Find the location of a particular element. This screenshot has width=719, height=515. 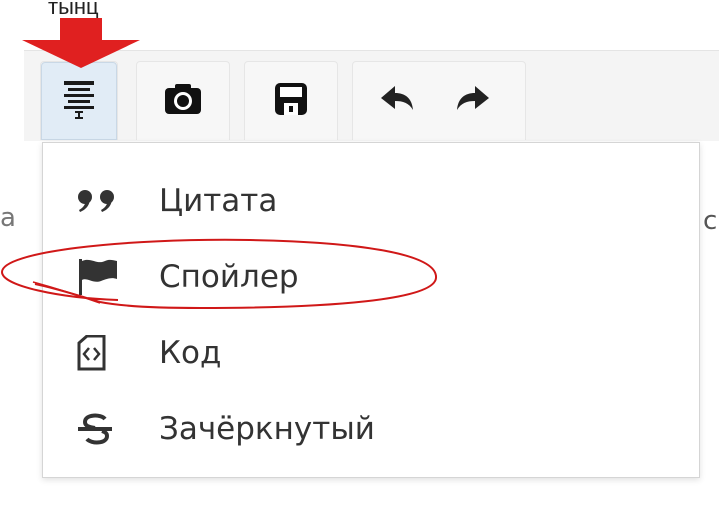

menu-label-strikethrough: Зачёркнутый is located at coordinates (267, 429).